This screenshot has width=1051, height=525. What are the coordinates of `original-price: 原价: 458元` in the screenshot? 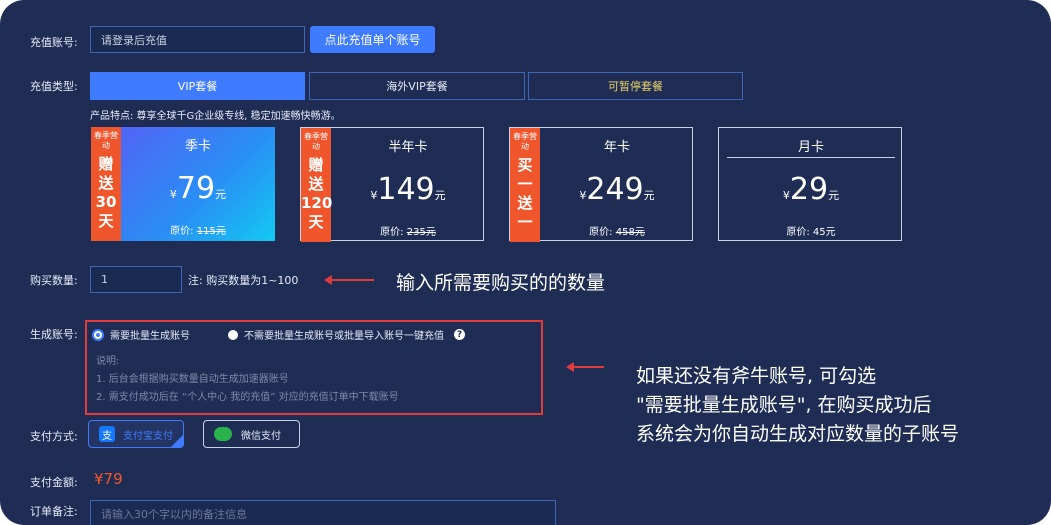 It's located at (617, 230).